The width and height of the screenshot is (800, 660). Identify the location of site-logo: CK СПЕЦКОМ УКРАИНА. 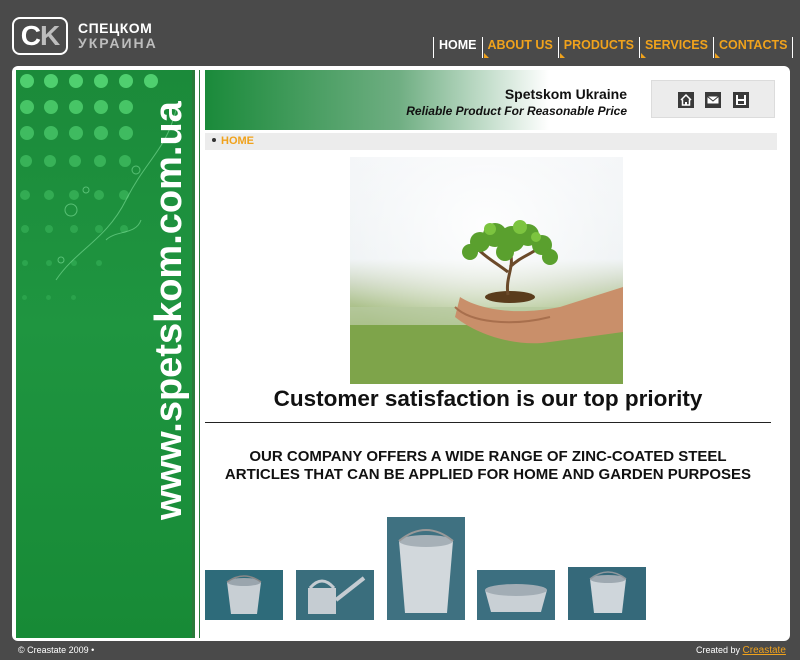
(85, 36).